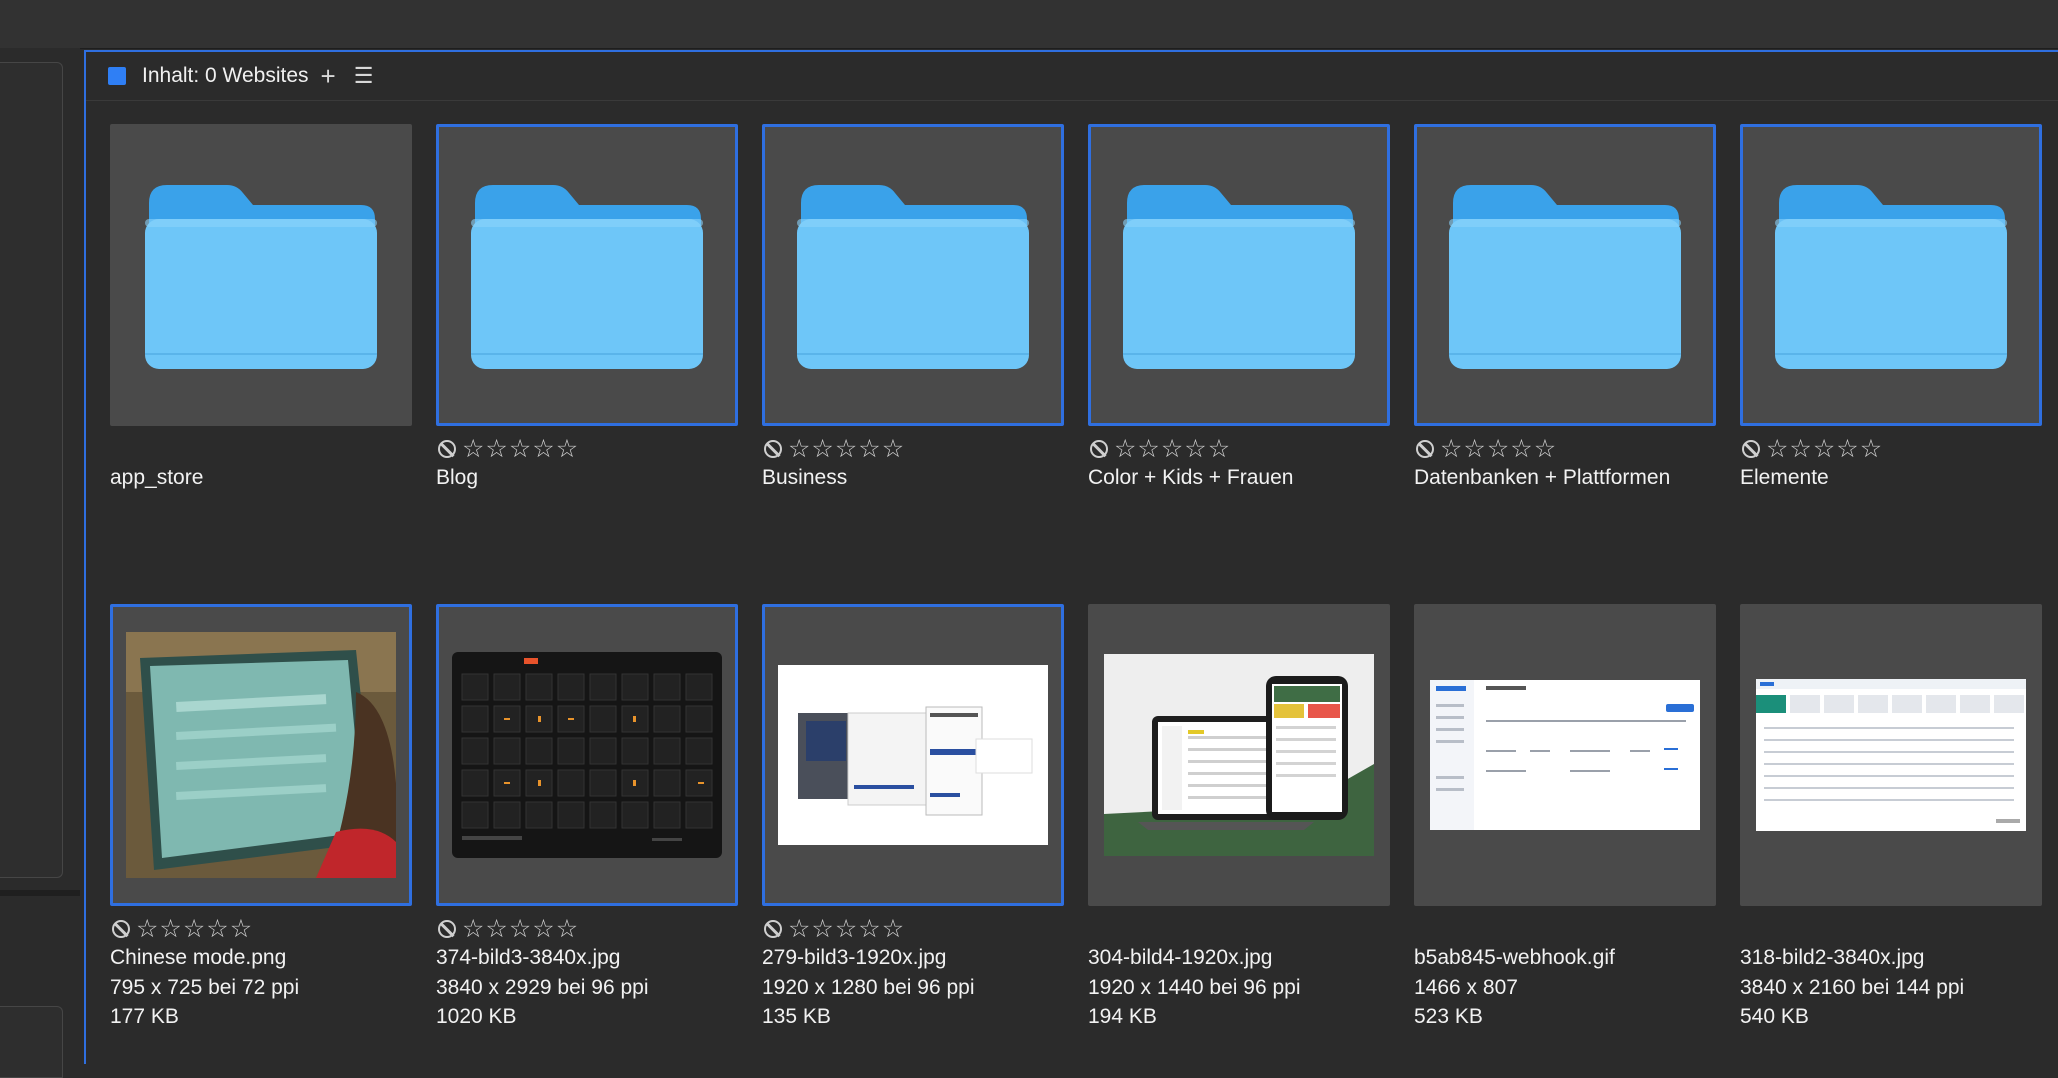 This screenshot has height=1078, width=2058. What do you see at coordinates (1542, 477) in the screenshot?
I see `item-name: Datenbanken + Plattformen` at bounding box center [1542, 477].